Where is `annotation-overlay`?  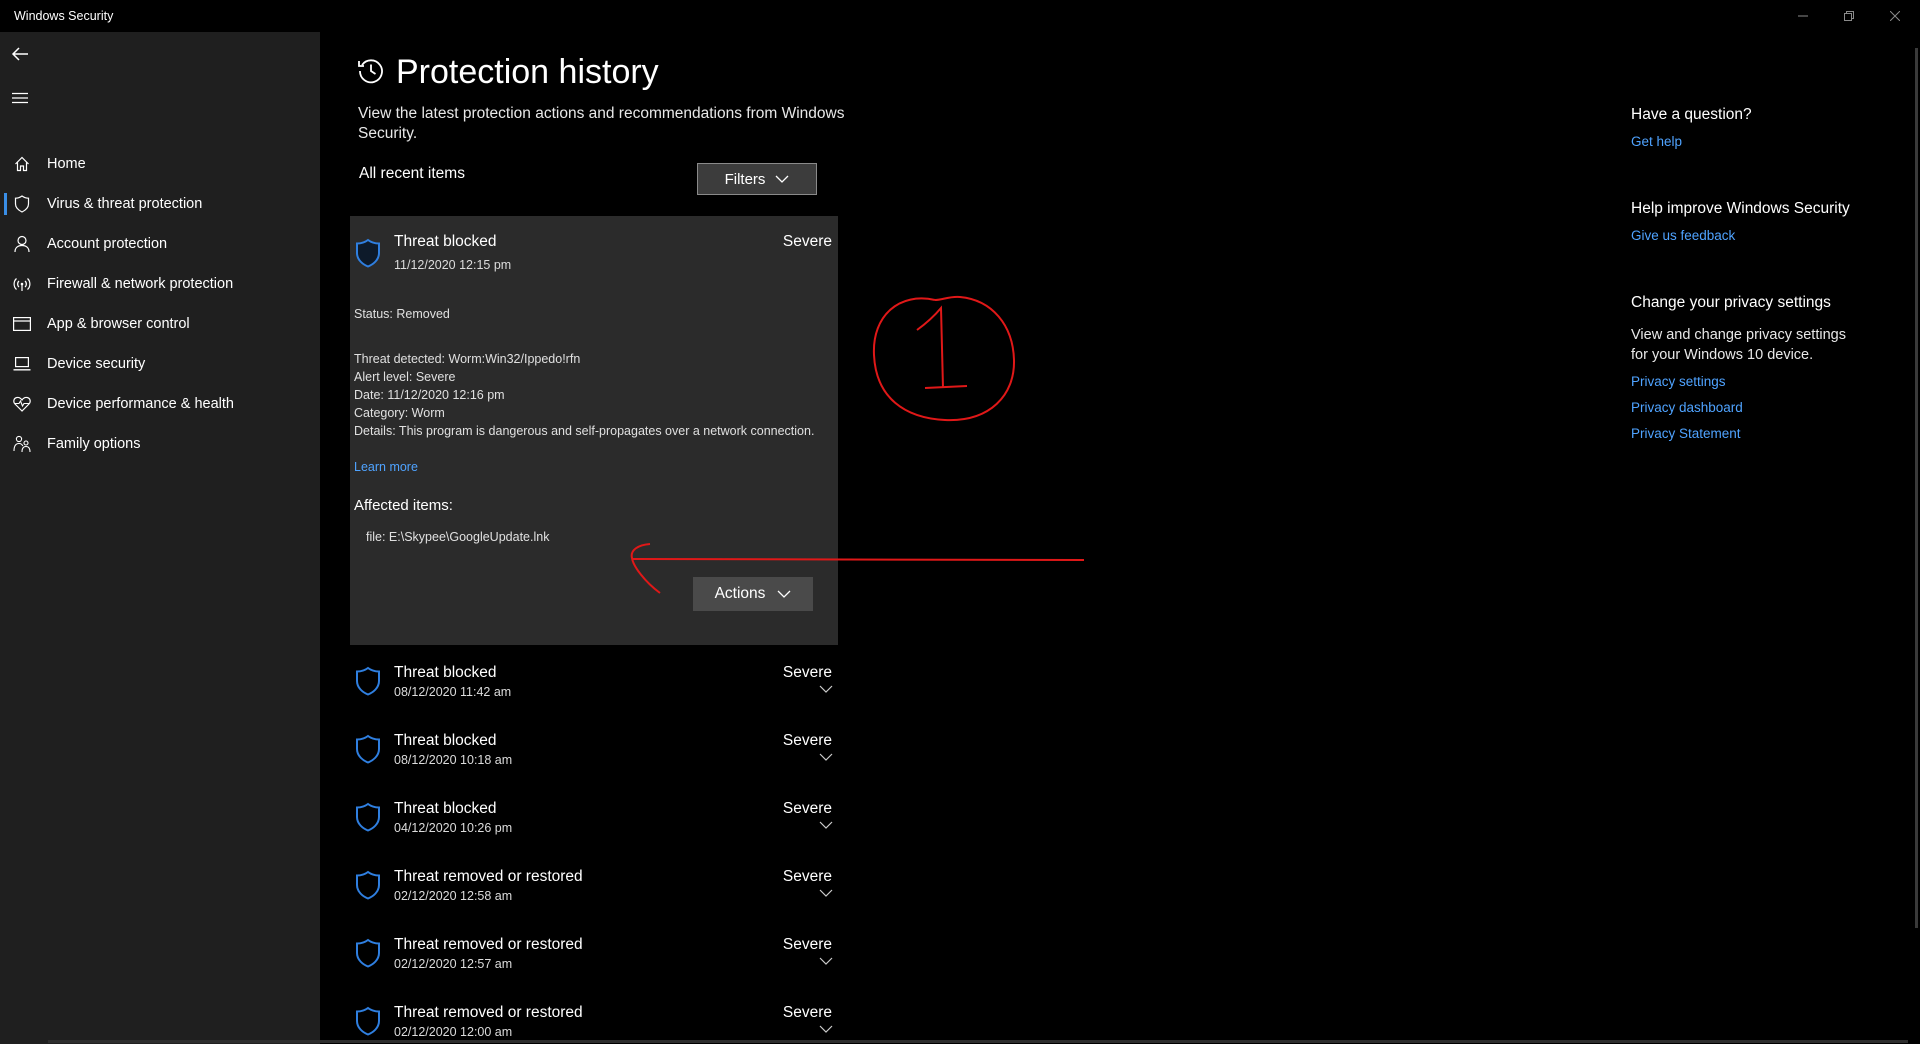 annotation-overlay is located at coordinates (857, 444).